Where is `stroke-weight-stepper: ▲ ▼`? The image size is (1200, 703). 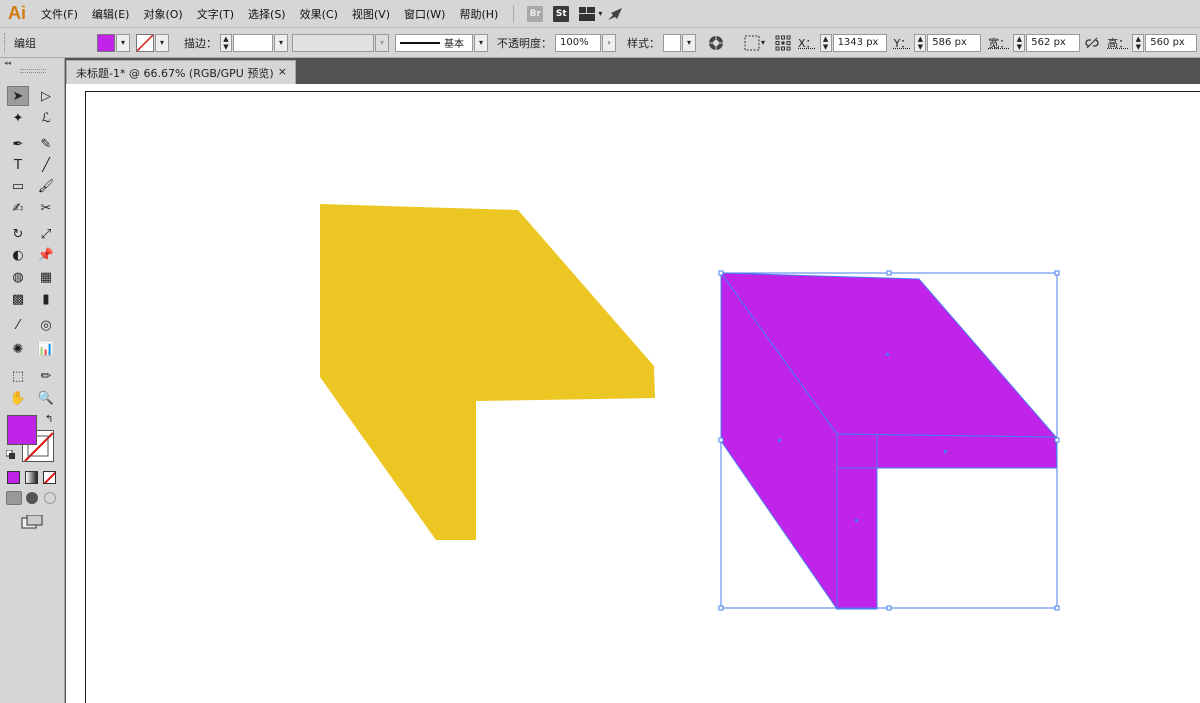 stroke-weight-stepper: ▲ ▼ is located at coordinates (226, 42).